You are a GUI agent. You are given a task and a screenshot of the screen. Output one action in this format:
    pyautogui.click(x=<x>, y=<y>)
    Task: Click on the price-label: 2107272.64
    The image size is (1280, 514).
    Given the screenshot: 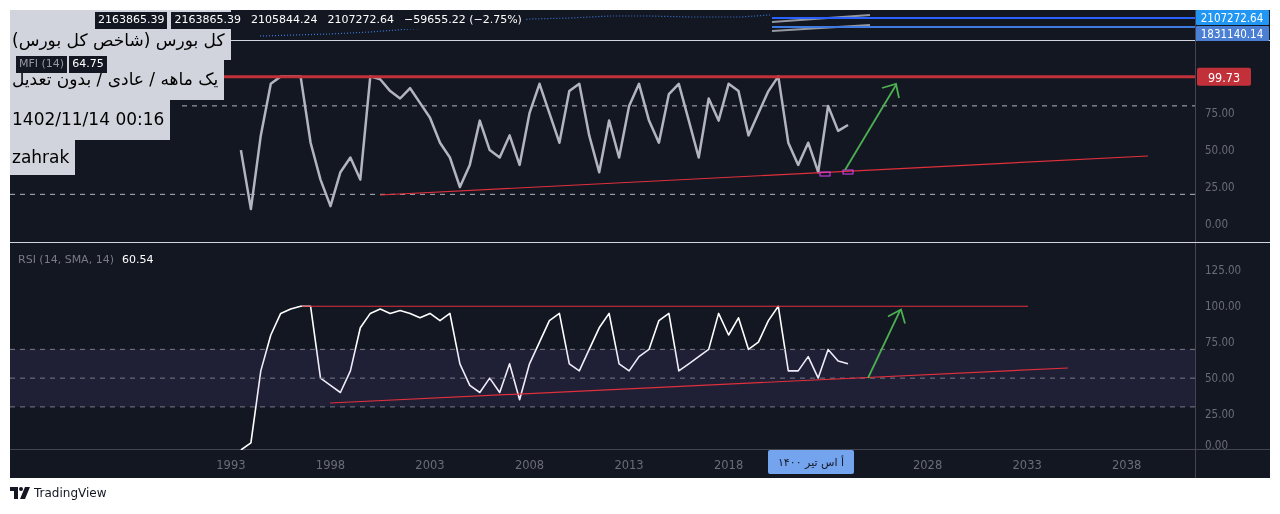 What is the action you would take?
    pyautogui.click(x=1232, y=17)
    